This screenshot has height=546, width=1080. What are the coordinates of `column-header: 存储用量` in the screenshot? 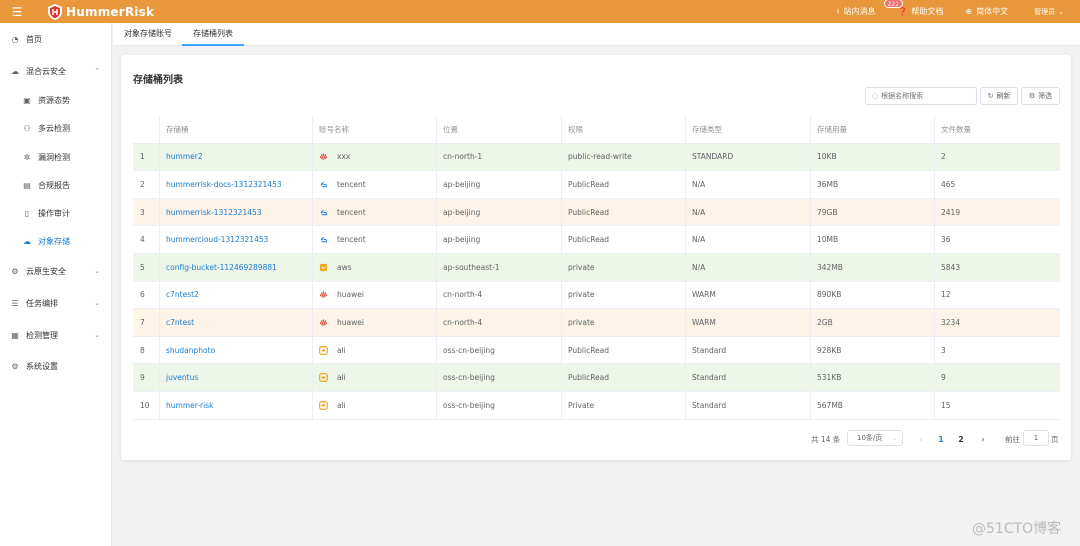 It's located at (832, 129).